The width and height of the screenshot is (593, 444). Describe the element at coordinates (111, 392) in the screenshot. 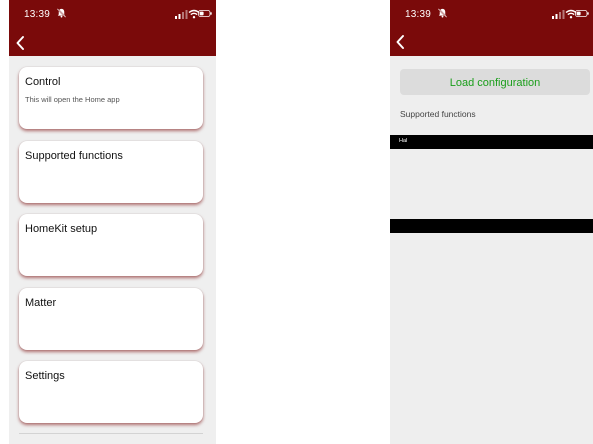

I see `menu-card-settings: Settings` at that location.